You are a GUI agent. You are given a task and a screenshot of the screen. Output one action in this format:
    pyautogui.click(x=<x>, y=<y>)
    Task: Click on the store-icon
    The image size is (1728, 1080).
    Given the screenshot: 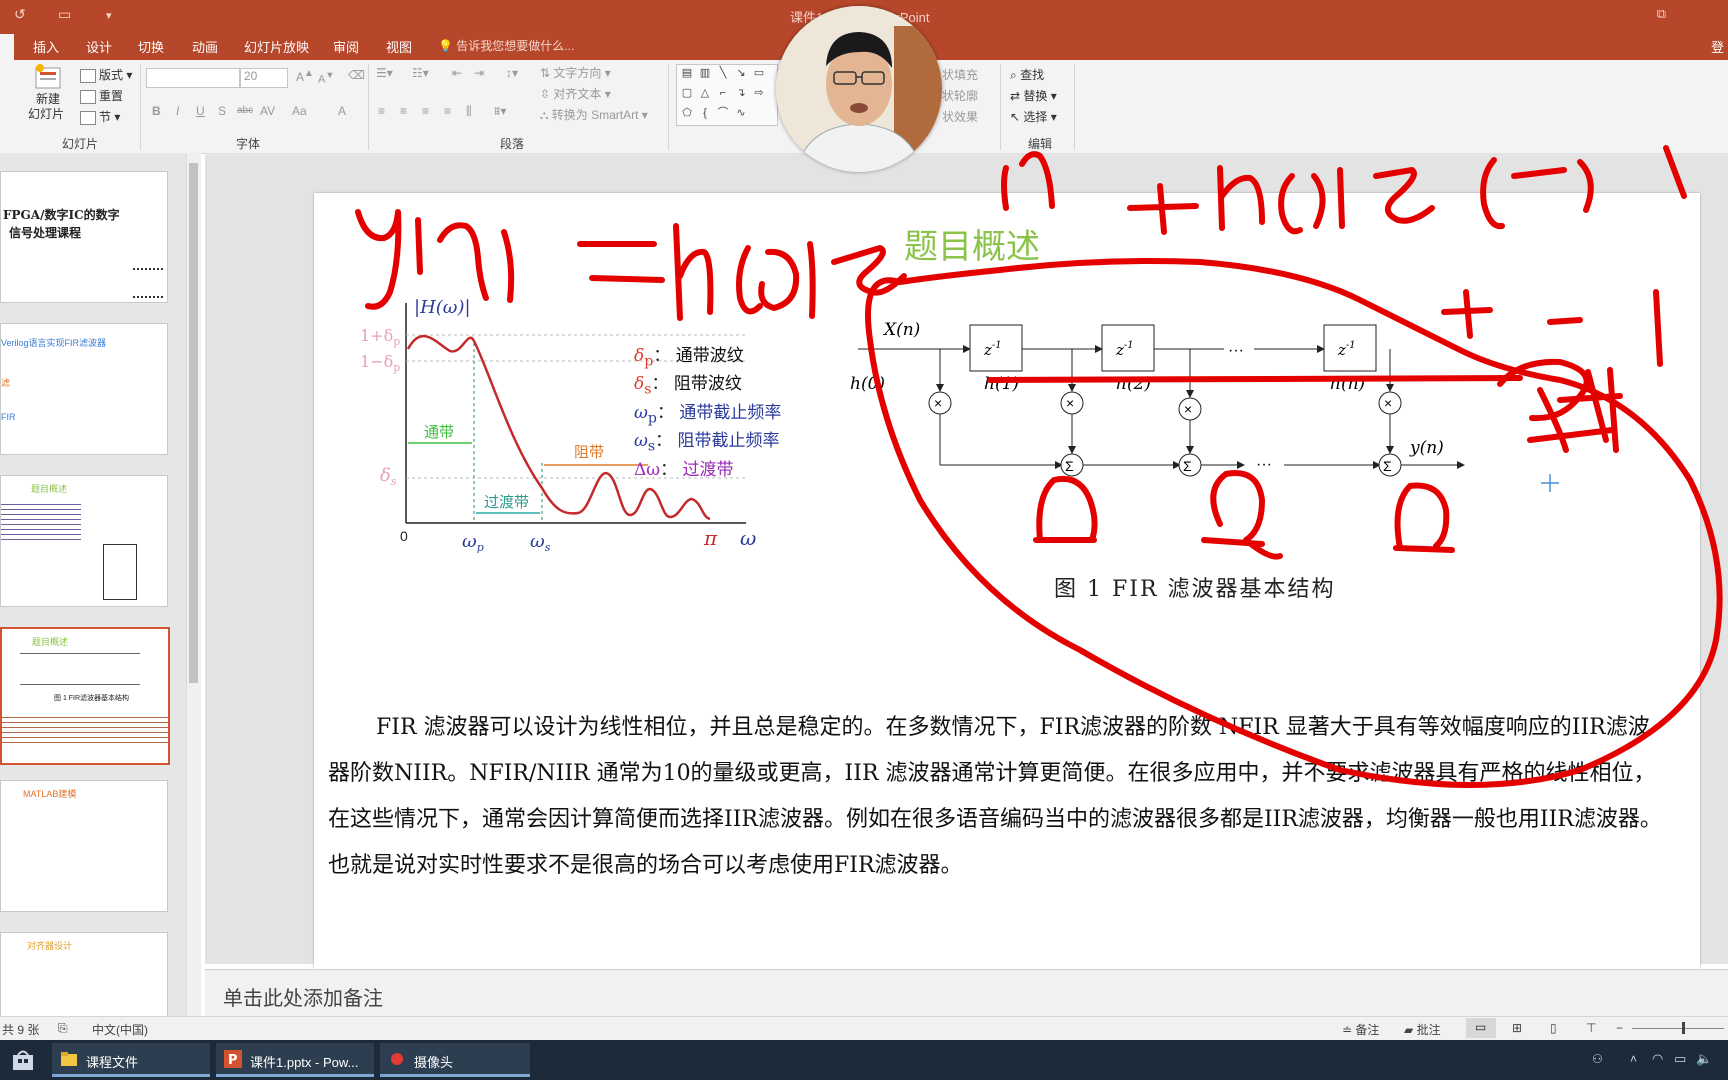 What is the action you would take?
    pyautogui.click(x=23, y=1060)
    